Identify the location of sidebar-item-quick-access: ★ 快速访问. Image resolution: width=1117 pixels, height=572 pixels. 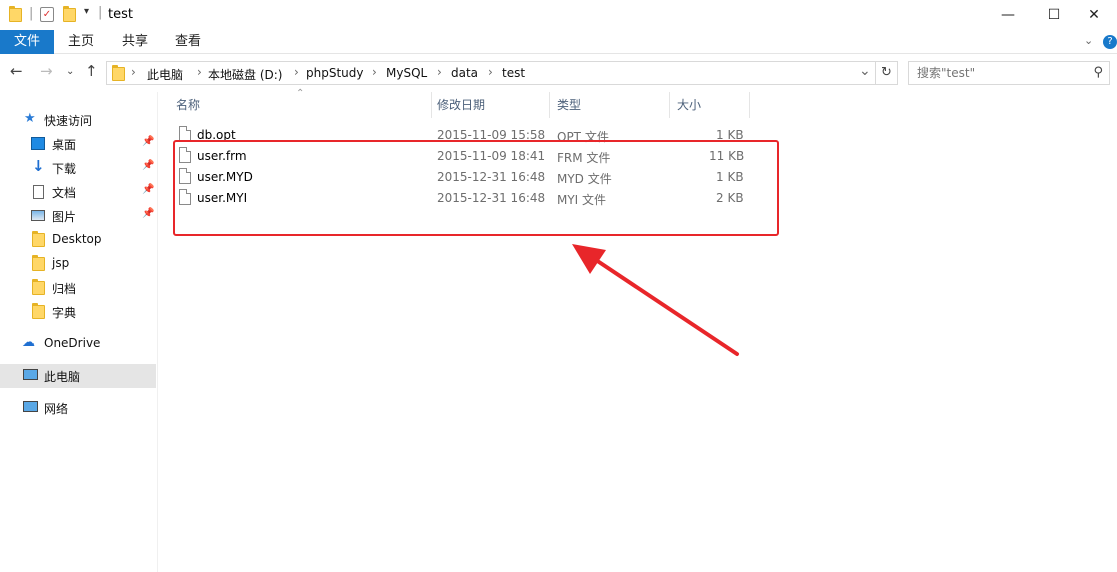
(78, 120).